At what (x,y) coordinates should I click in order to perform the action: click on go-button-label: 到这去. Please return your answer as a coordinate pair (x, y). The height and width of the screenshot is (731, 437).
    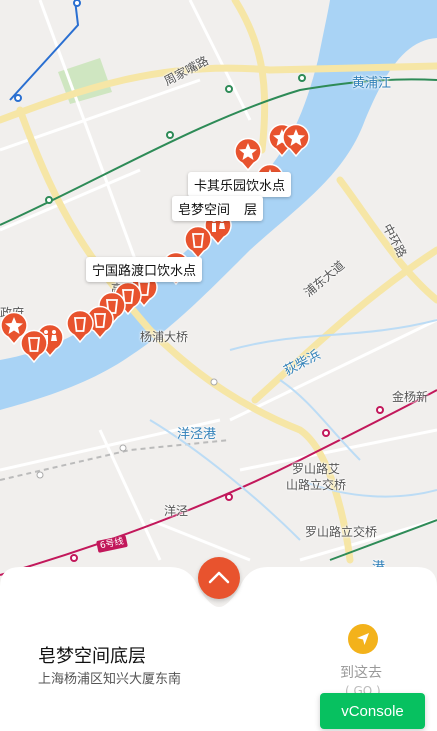
    Looking at the image, I should click on (361, 672).